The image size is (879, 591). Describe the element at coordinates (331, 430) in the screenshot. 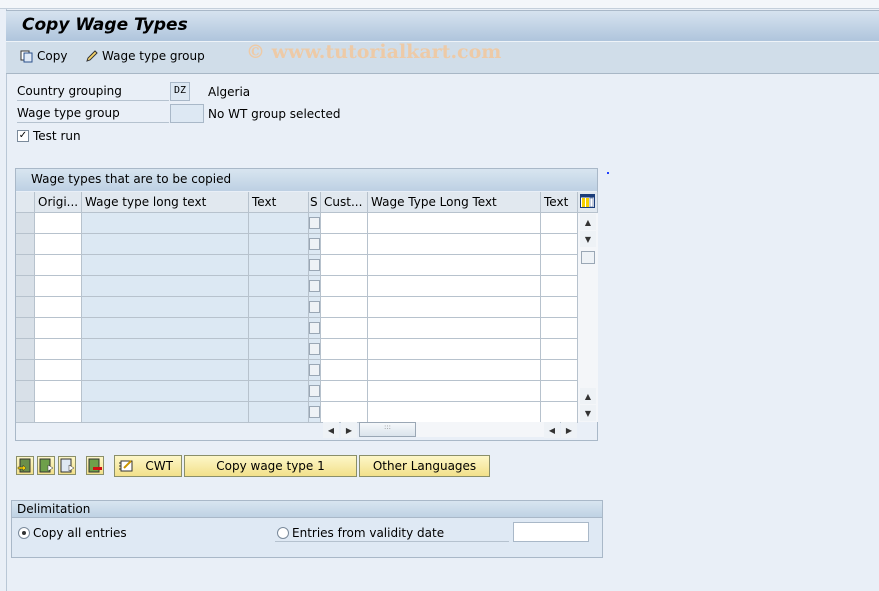

I see `scroll-left-icon: ◀` at that location.